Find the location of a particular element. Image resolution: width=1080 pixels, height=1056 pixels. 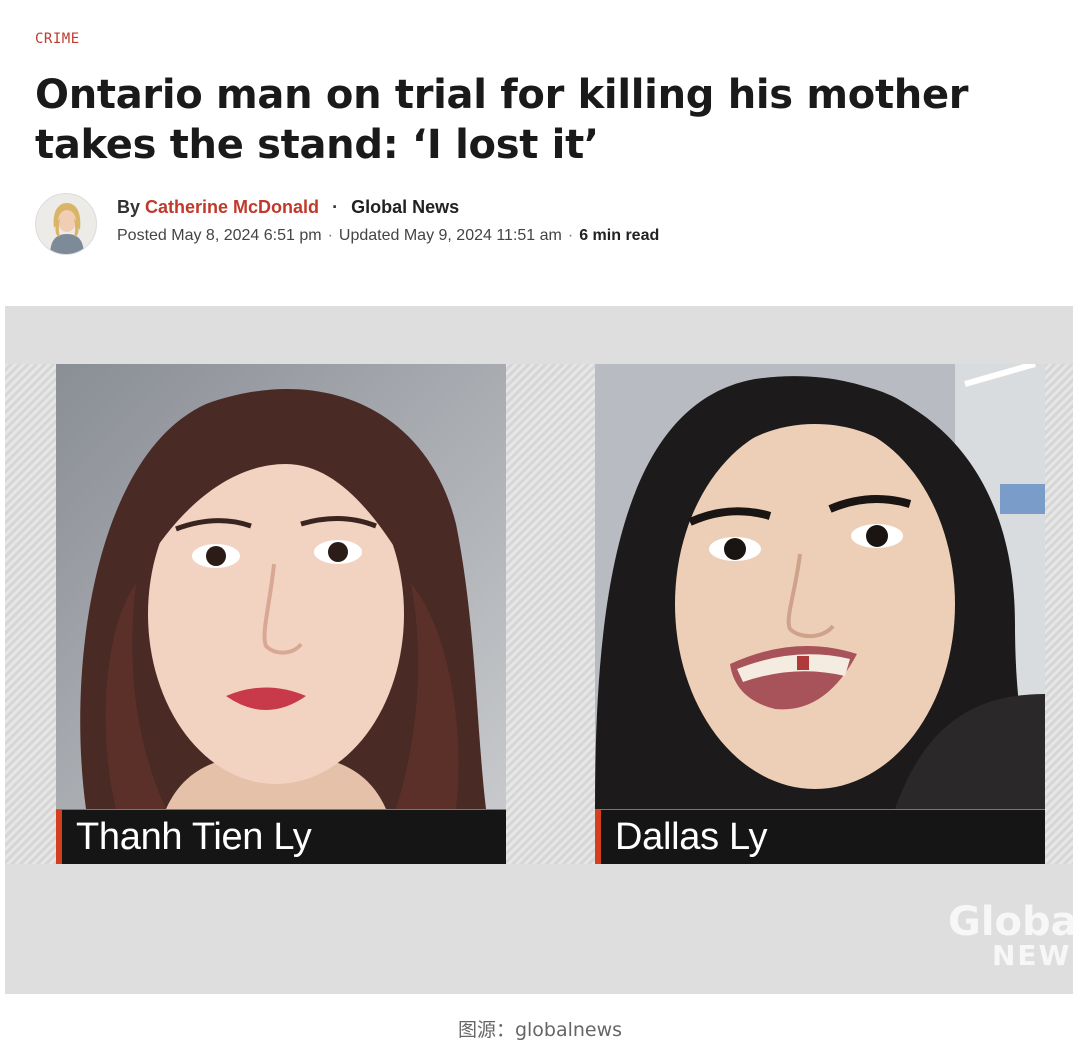

nameplate-left-name: Thanh Tien Ly is located at coordinates (194, 836).